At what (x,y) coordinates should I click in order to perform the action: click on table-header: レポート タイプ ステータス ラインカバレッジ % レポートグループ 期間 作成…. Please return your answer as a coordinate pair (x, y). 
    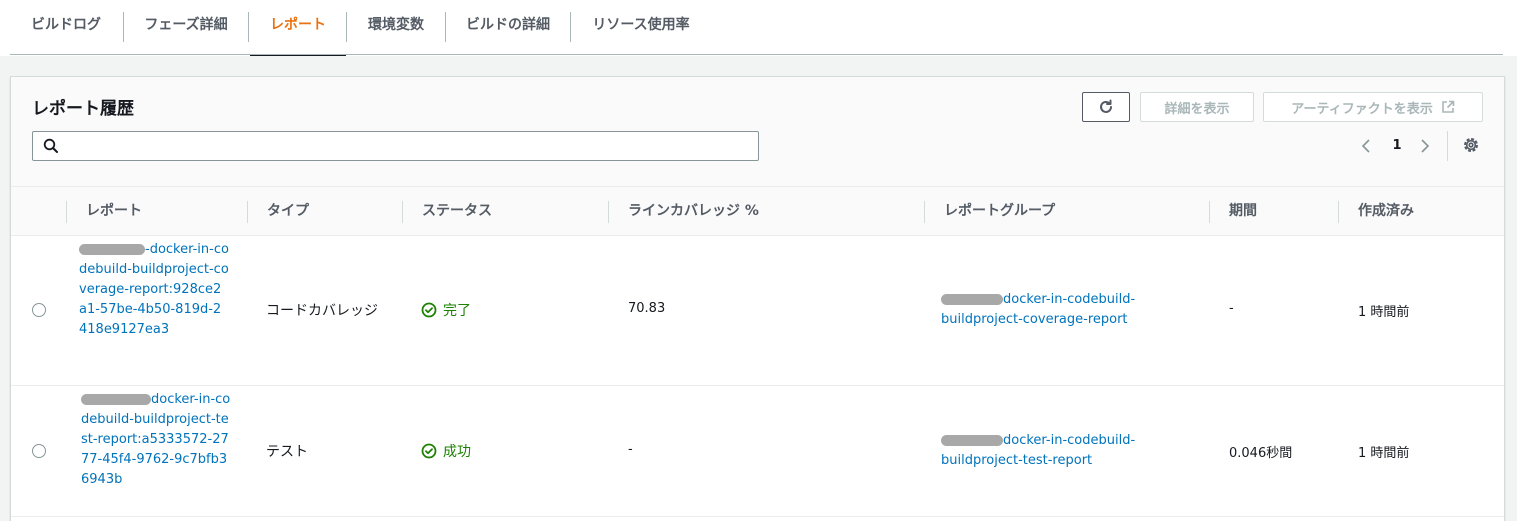
    Looking at the image, I should click on (757, 211).